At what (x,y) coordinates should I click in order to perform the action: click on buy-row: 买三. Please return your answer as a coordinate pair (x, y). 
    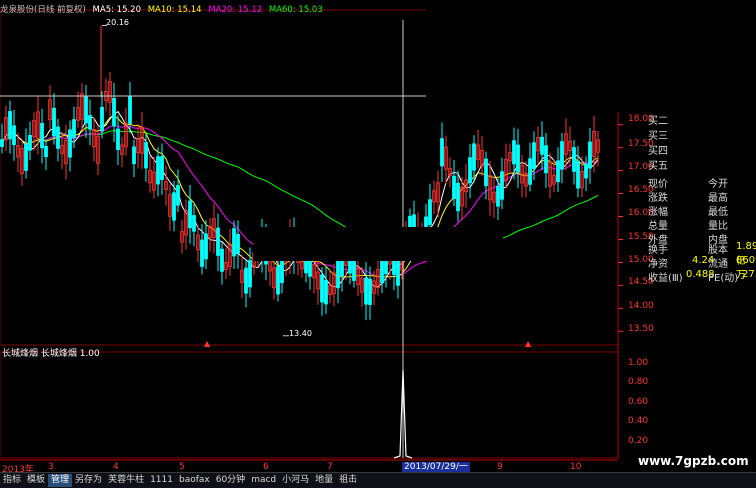
    Looking at the image, I should click on (658, 136).